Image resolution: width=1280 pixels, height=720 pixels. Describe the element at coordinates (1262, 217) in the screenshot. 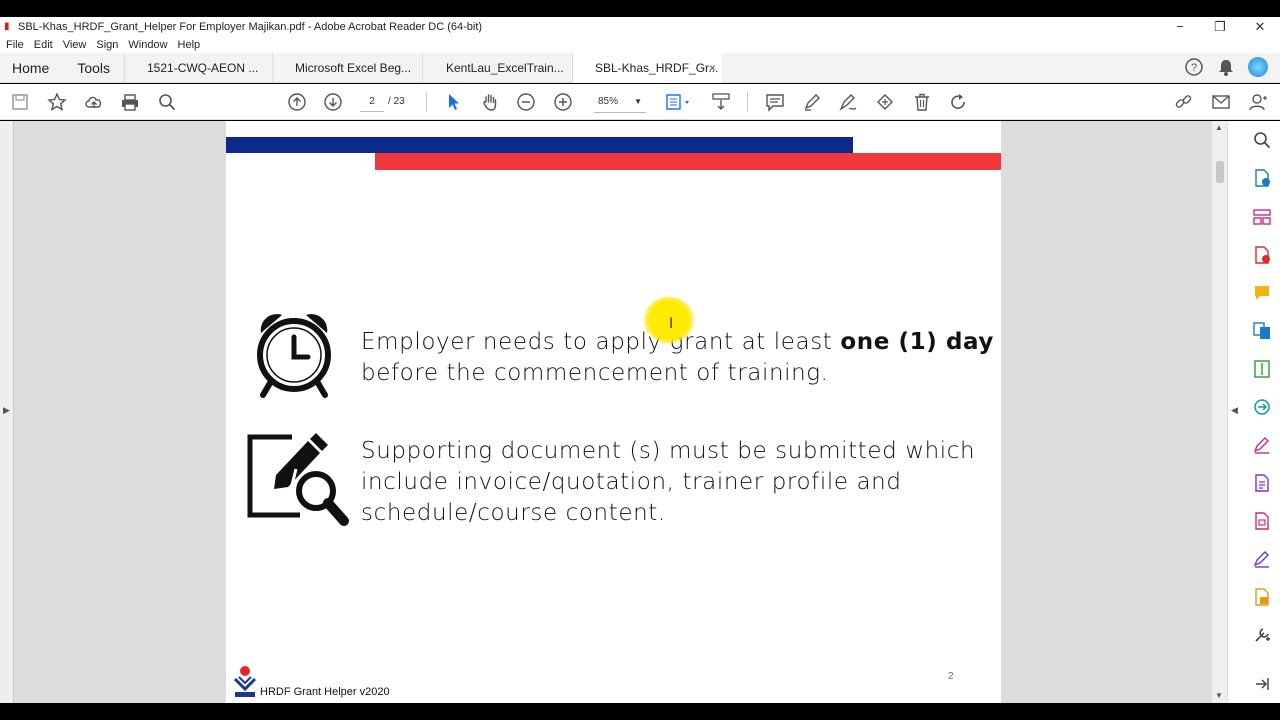

I see `organize-pages-icon` at that location.